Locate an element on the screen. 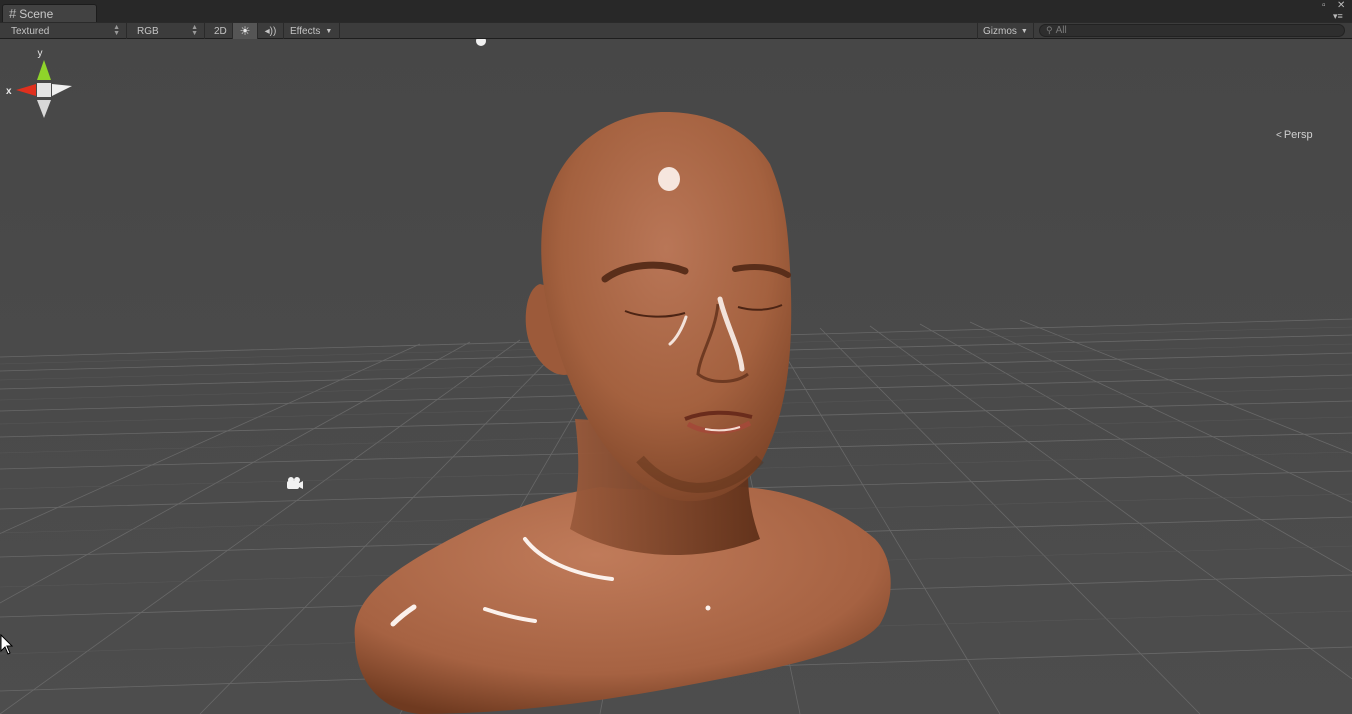  draw-mode-dropdown: Textured ▲ ▼ is located at coordinates (63, 31).